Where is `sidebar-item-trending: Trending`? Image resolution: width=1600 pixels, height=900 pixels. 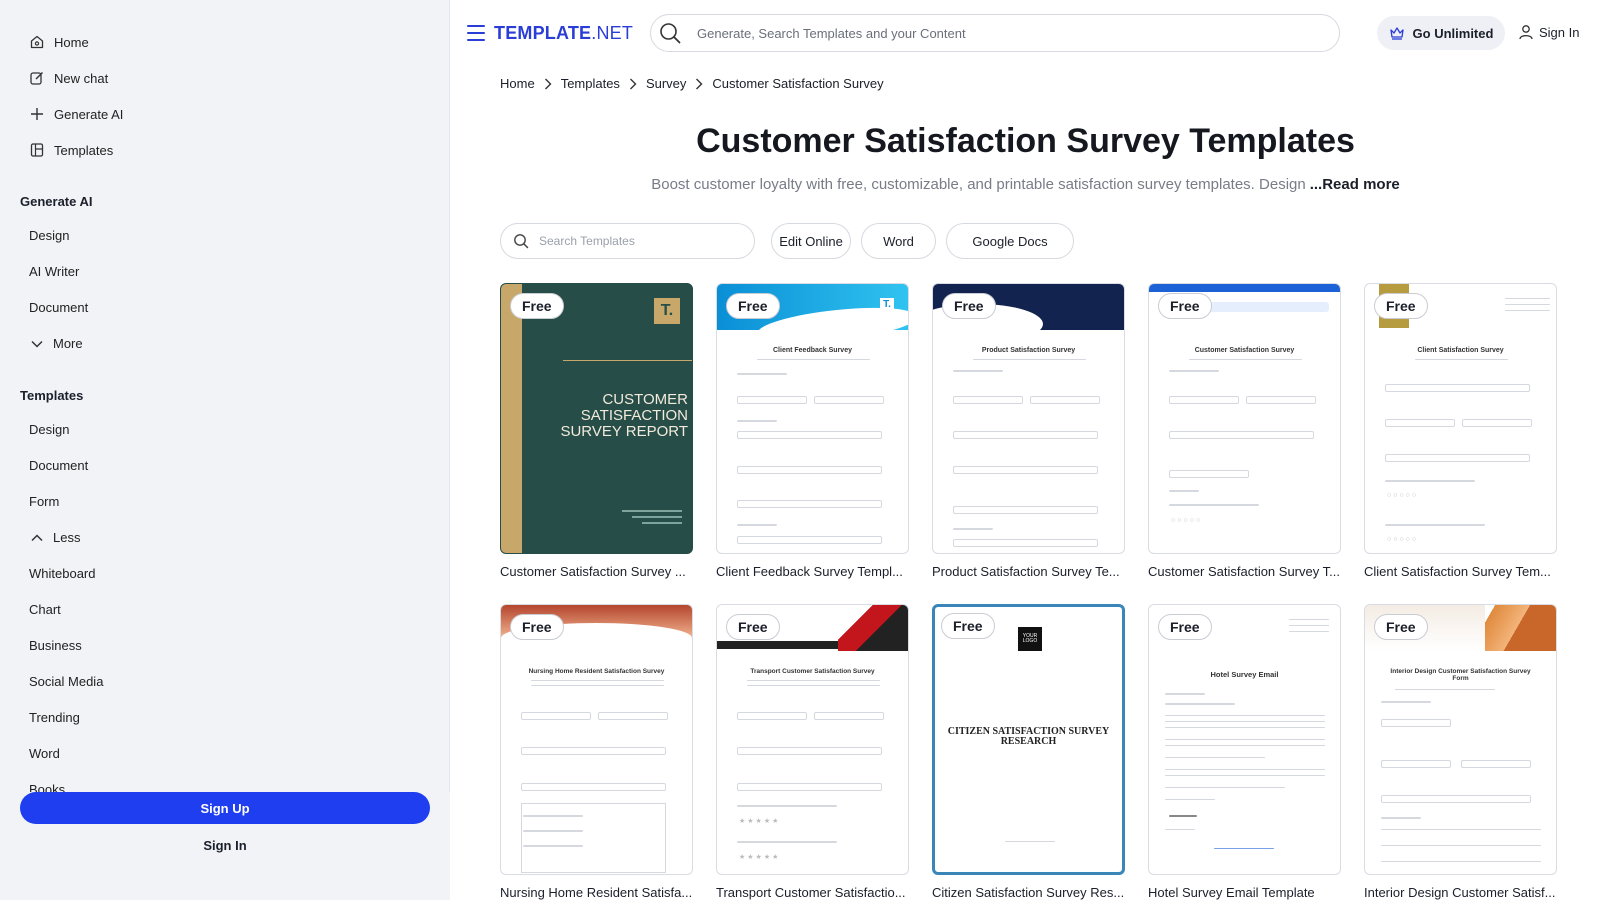 sidebar-item-trending: Trending is located at coordinates (225, 718).